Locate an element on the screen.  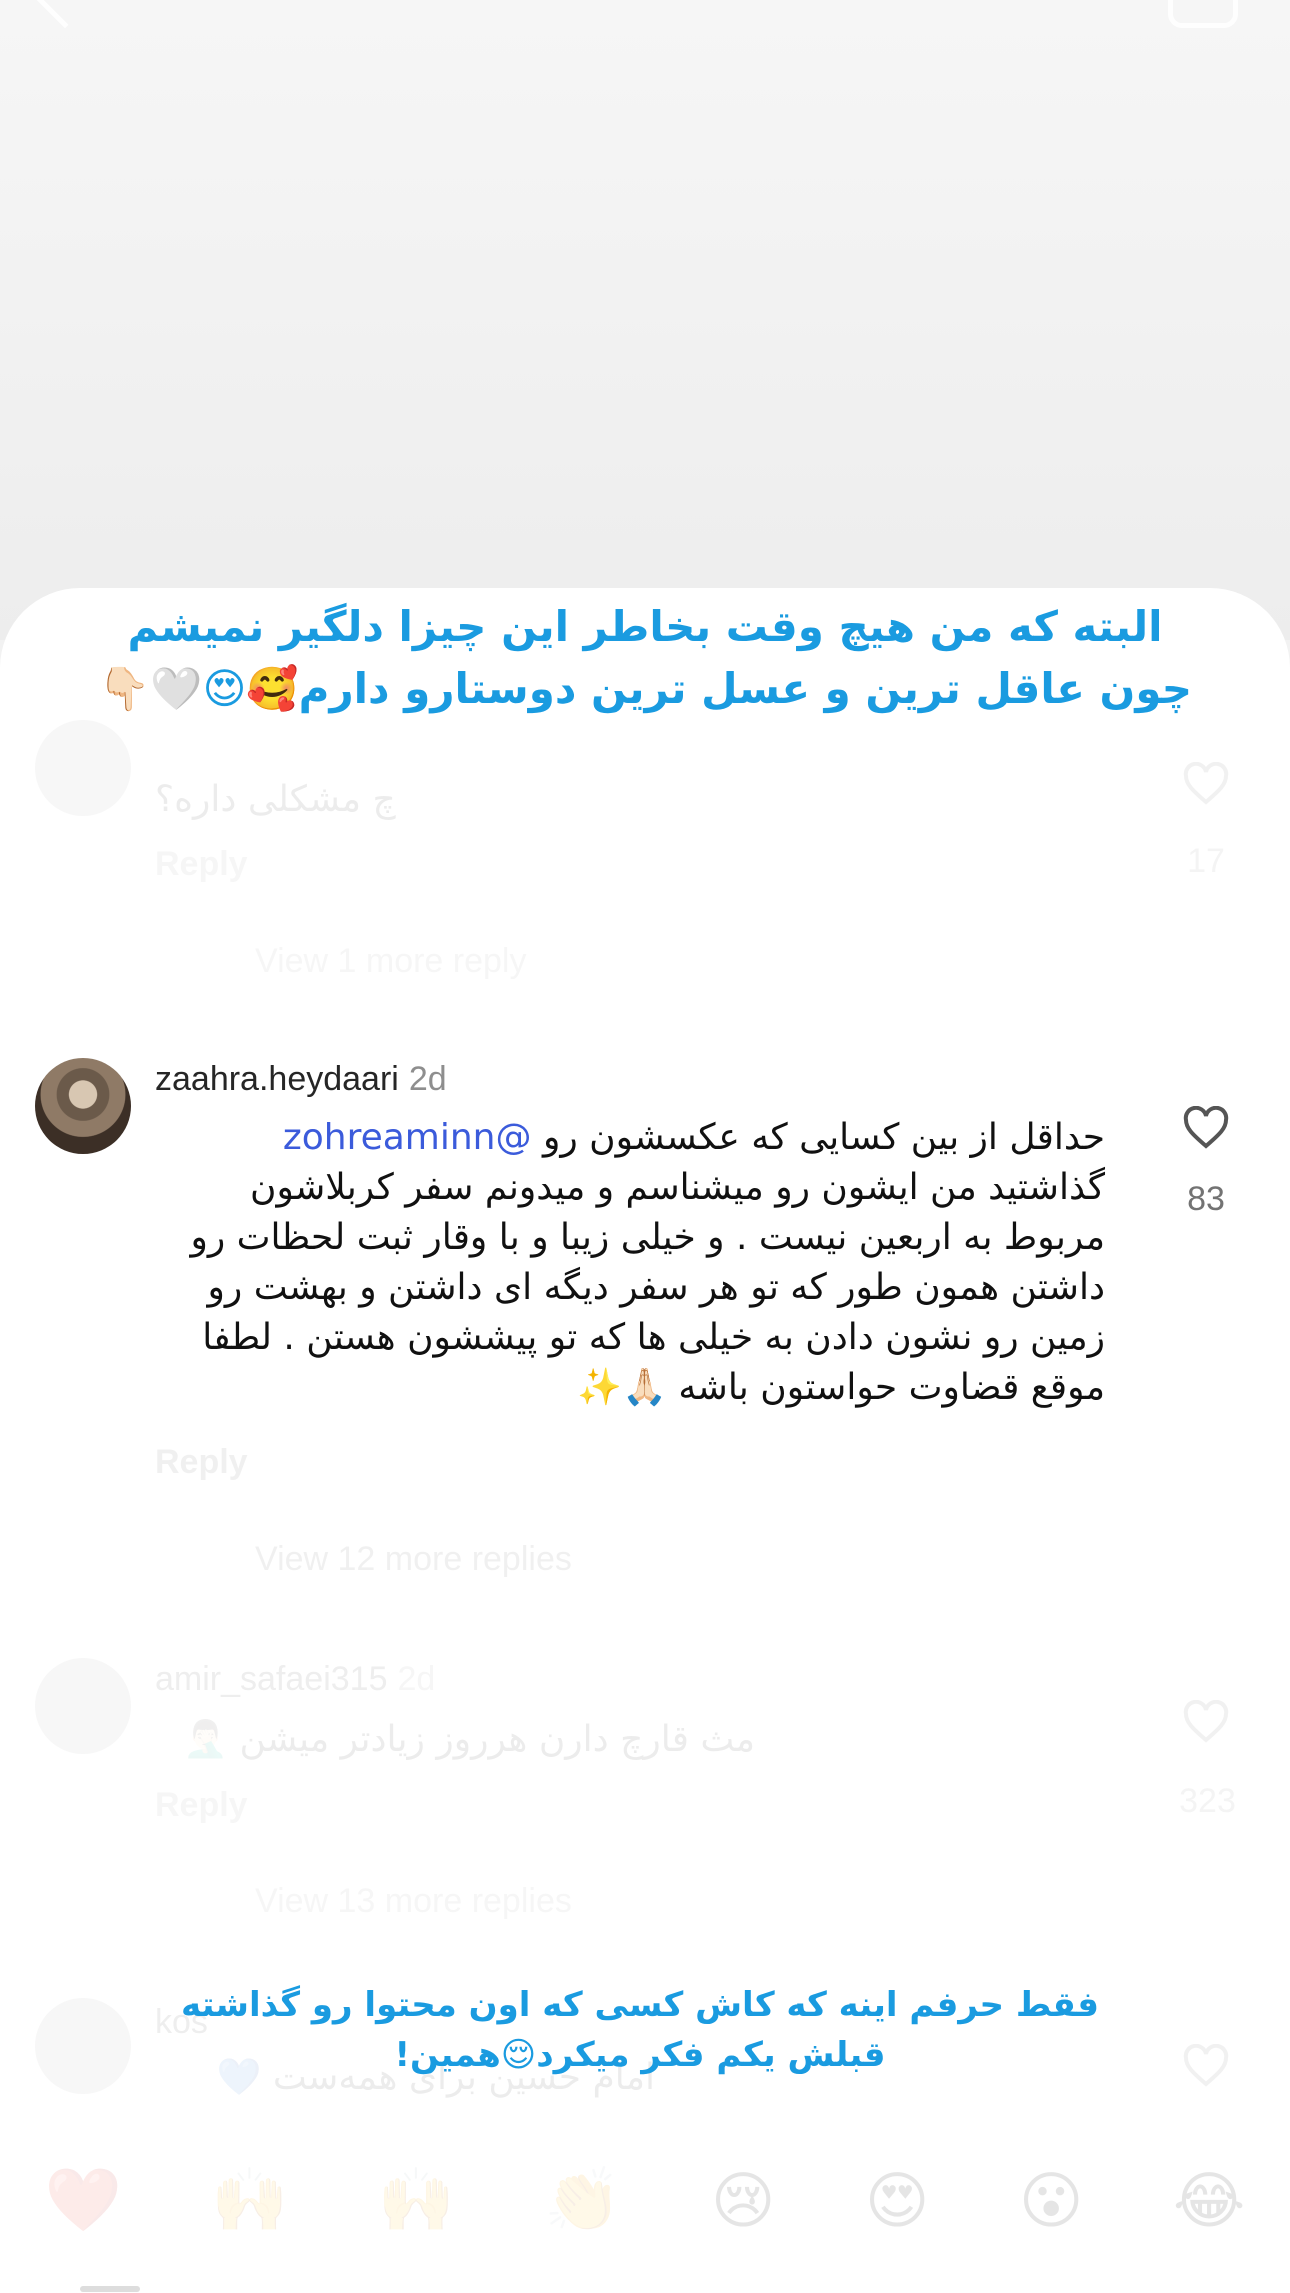
username: zaahra.heydaari is located at coordinates (277, 1079).